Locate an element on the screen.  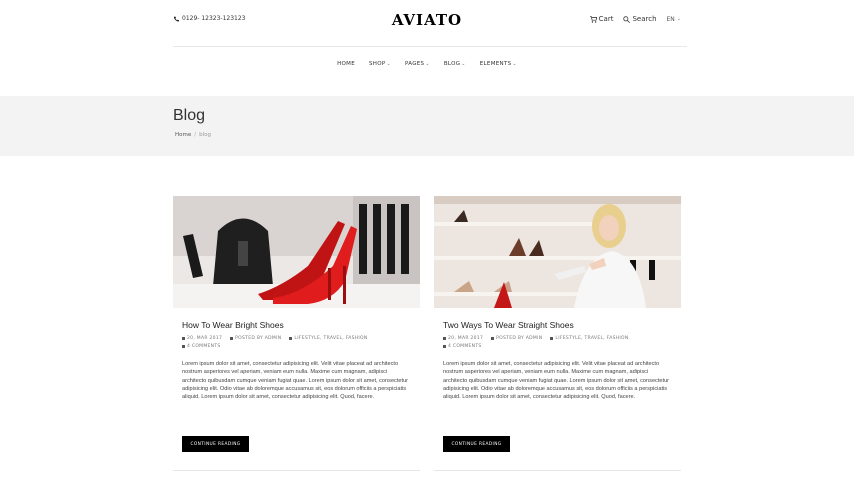
cart-link: Cart is located at coordinates (601, 19).